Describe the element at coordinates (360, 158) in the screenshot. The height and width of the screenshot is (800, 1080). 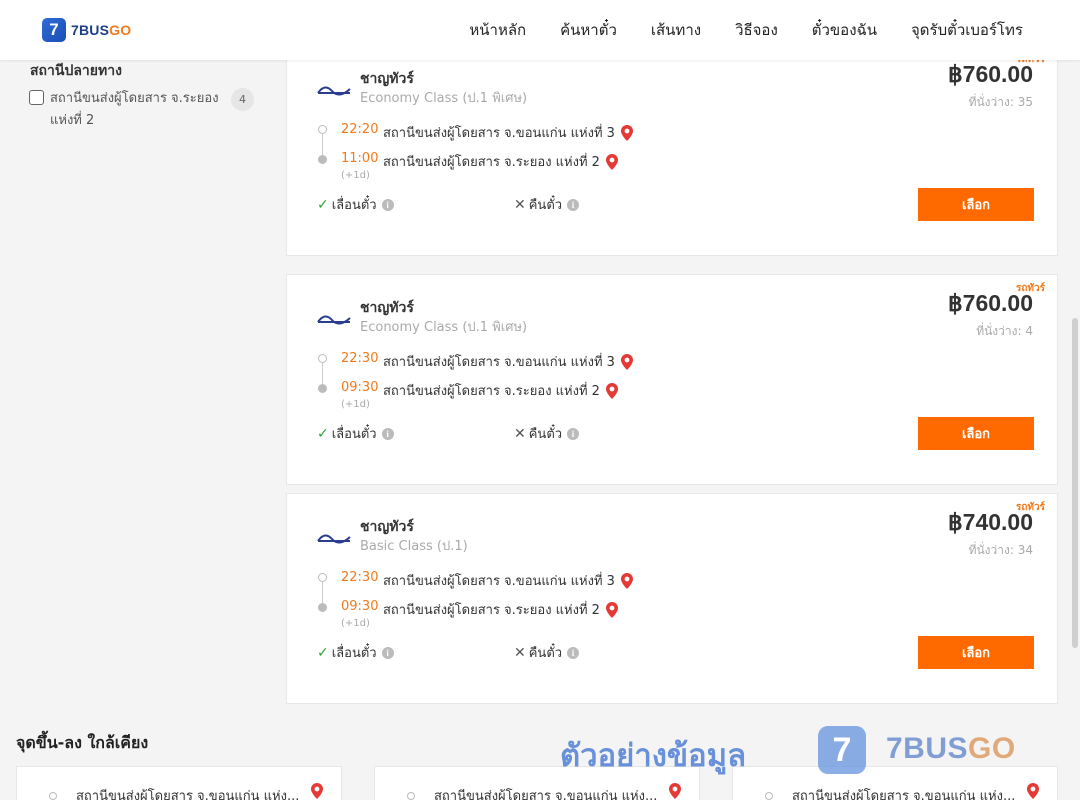
I see `arrival-time: 11:00` at that location.